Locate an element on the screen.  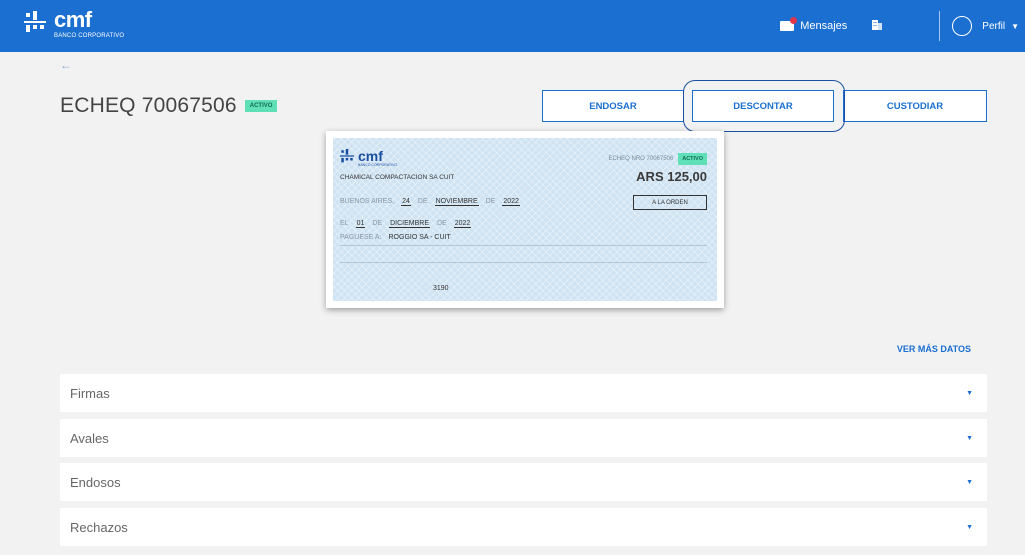
accordion-label: Rechazos is located at coordinates (99, 527).